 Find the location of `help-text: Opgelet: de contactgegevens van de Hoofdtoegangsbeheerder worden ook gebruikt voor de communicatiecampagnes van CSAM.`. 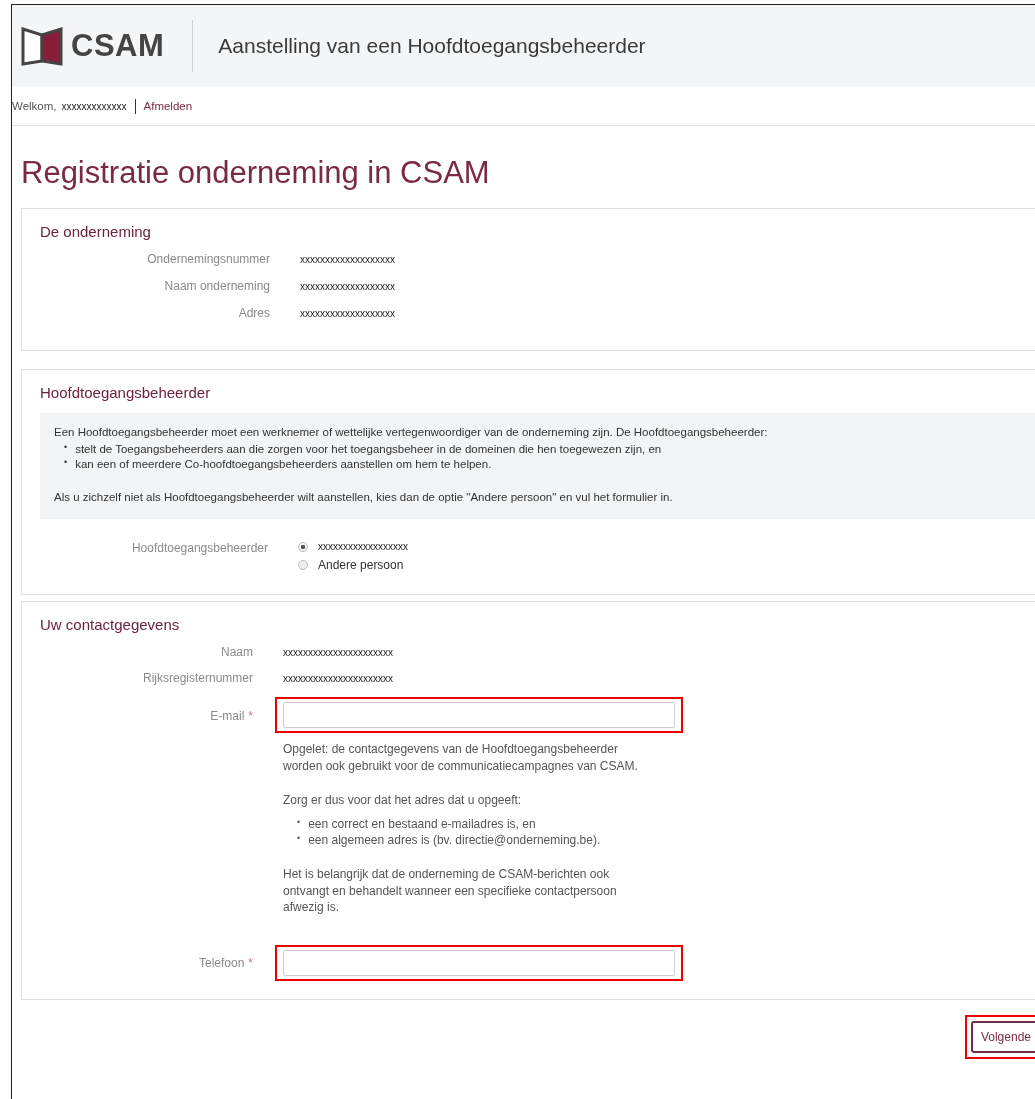

help-text: Opgelet: de contactgegevens van de Hoofdtoegangsbeheerder worden ook gebruikt voor de communicatiecampagnes van CSAM. is located at coordinates (461, 757).